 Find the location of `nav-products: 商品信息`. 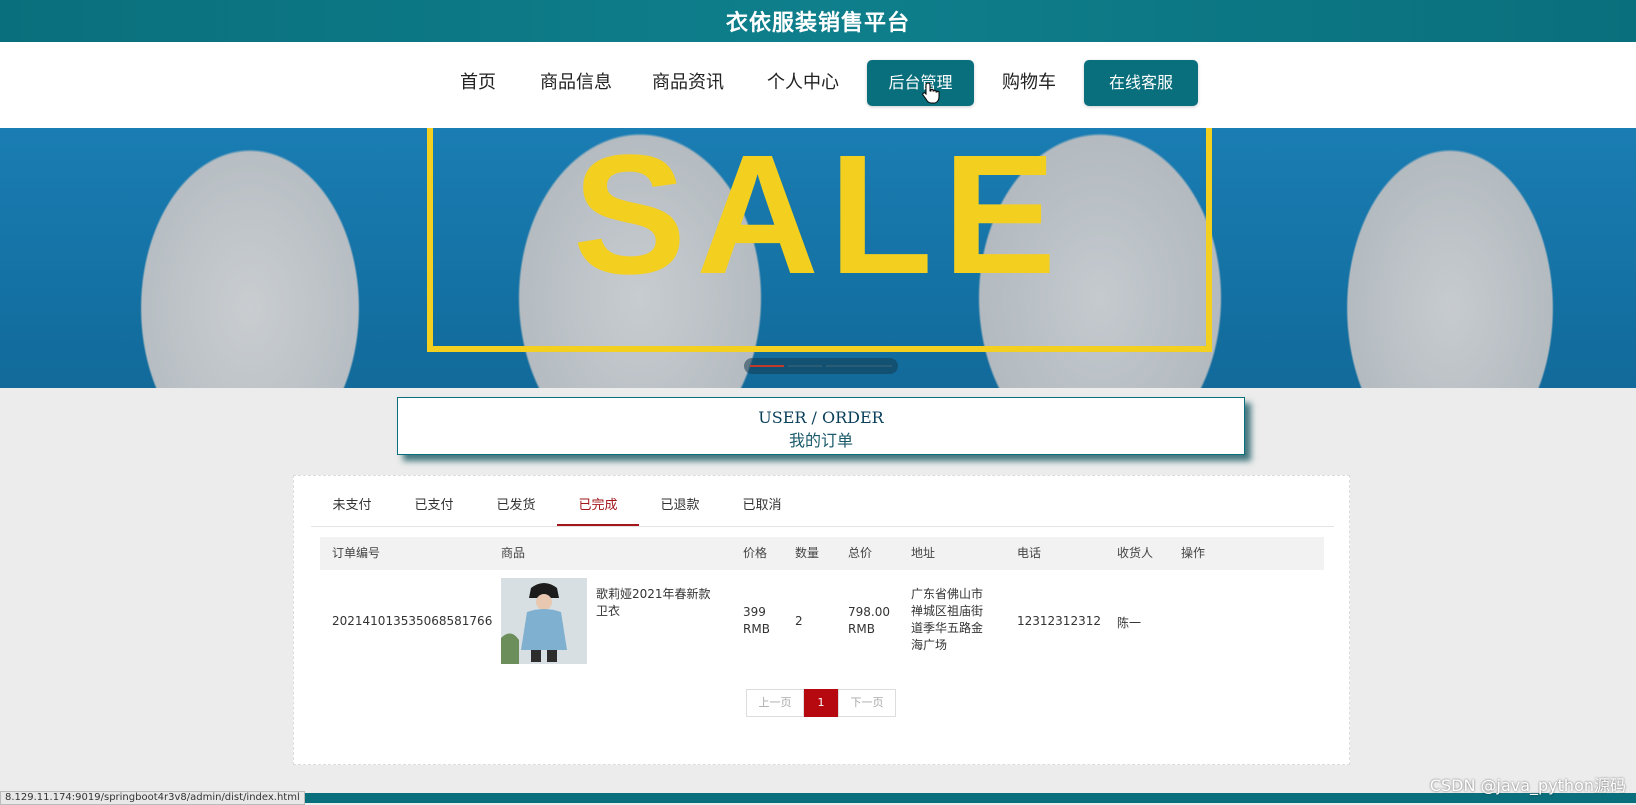

nav-products: 商品信息 is located at coordinates (576, 83).